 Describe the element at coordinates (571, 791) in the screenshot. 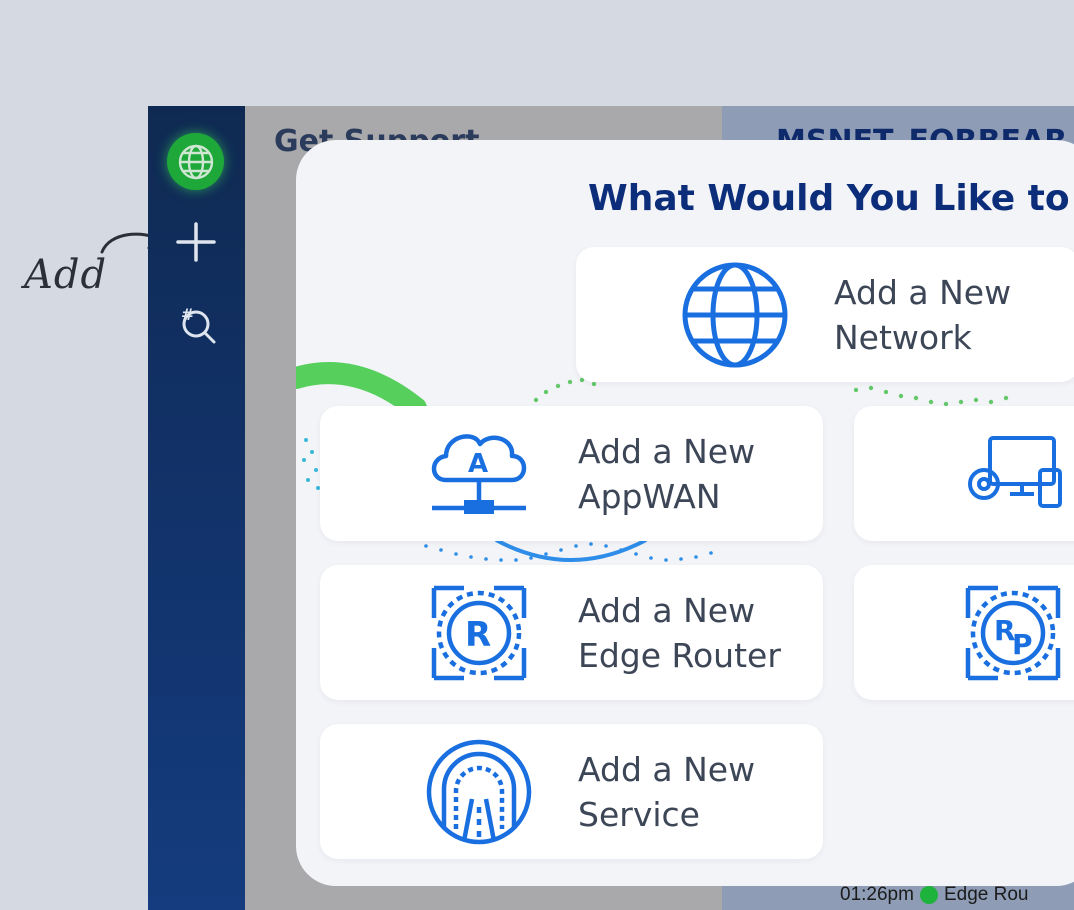

I see `add-service-card: Add a New Service` at that location.